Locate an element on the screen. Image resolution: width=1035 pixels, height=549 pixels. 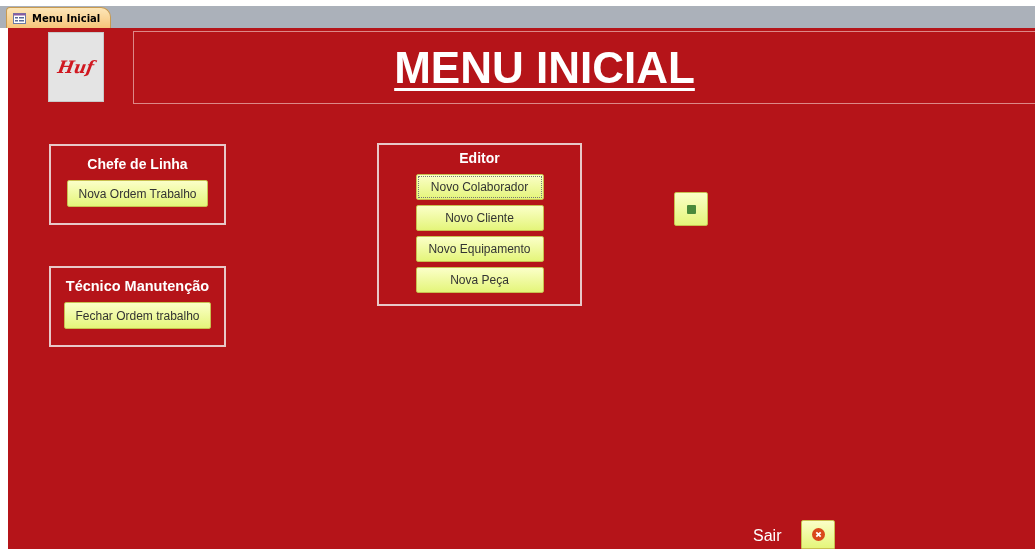
menu-button: Nova Ordem Trabalho is located at coordinates (137, 193).